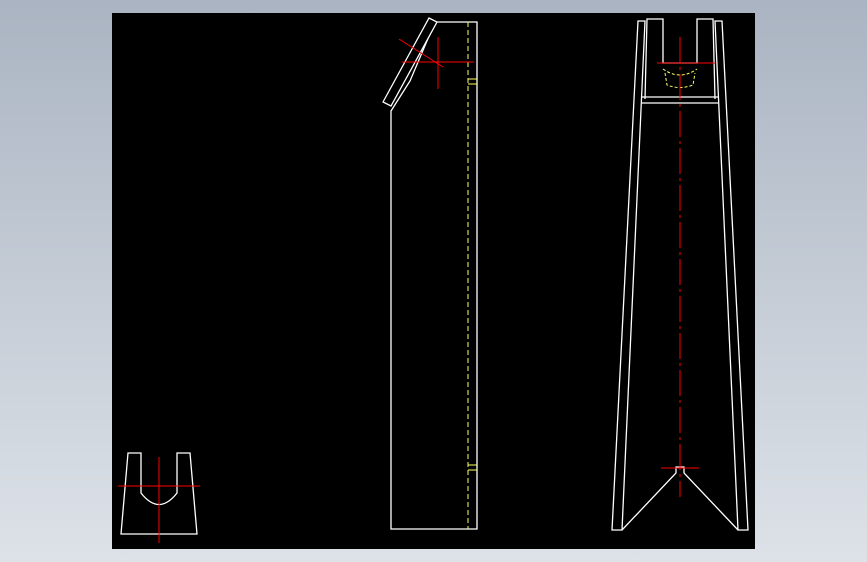 Image resolution: width=867 pixels, height=562 pixels. What do you see at coordinates (434, 275) in the screenshot?
I see `side-plate-outline` at bounding box center [434, 275].